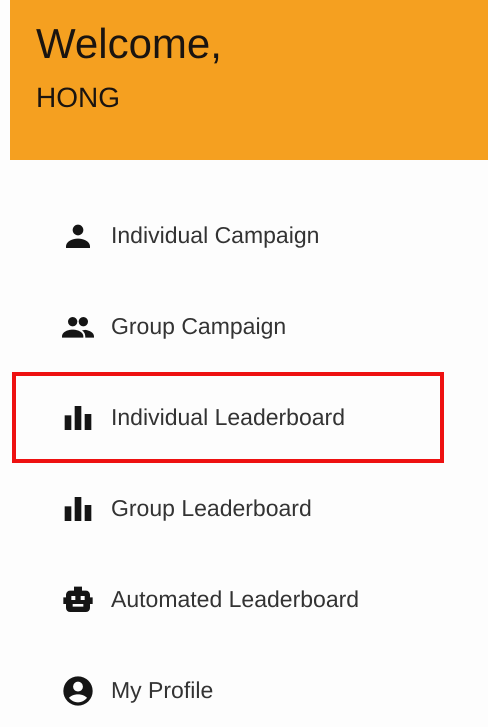 Image resolution: width=488 pixels, height=727 pixels. What do you see at coordinates (228, 508) in the screenshot?
I see `menu-item: Group Leaderboard` at bounding box center [228, 508].